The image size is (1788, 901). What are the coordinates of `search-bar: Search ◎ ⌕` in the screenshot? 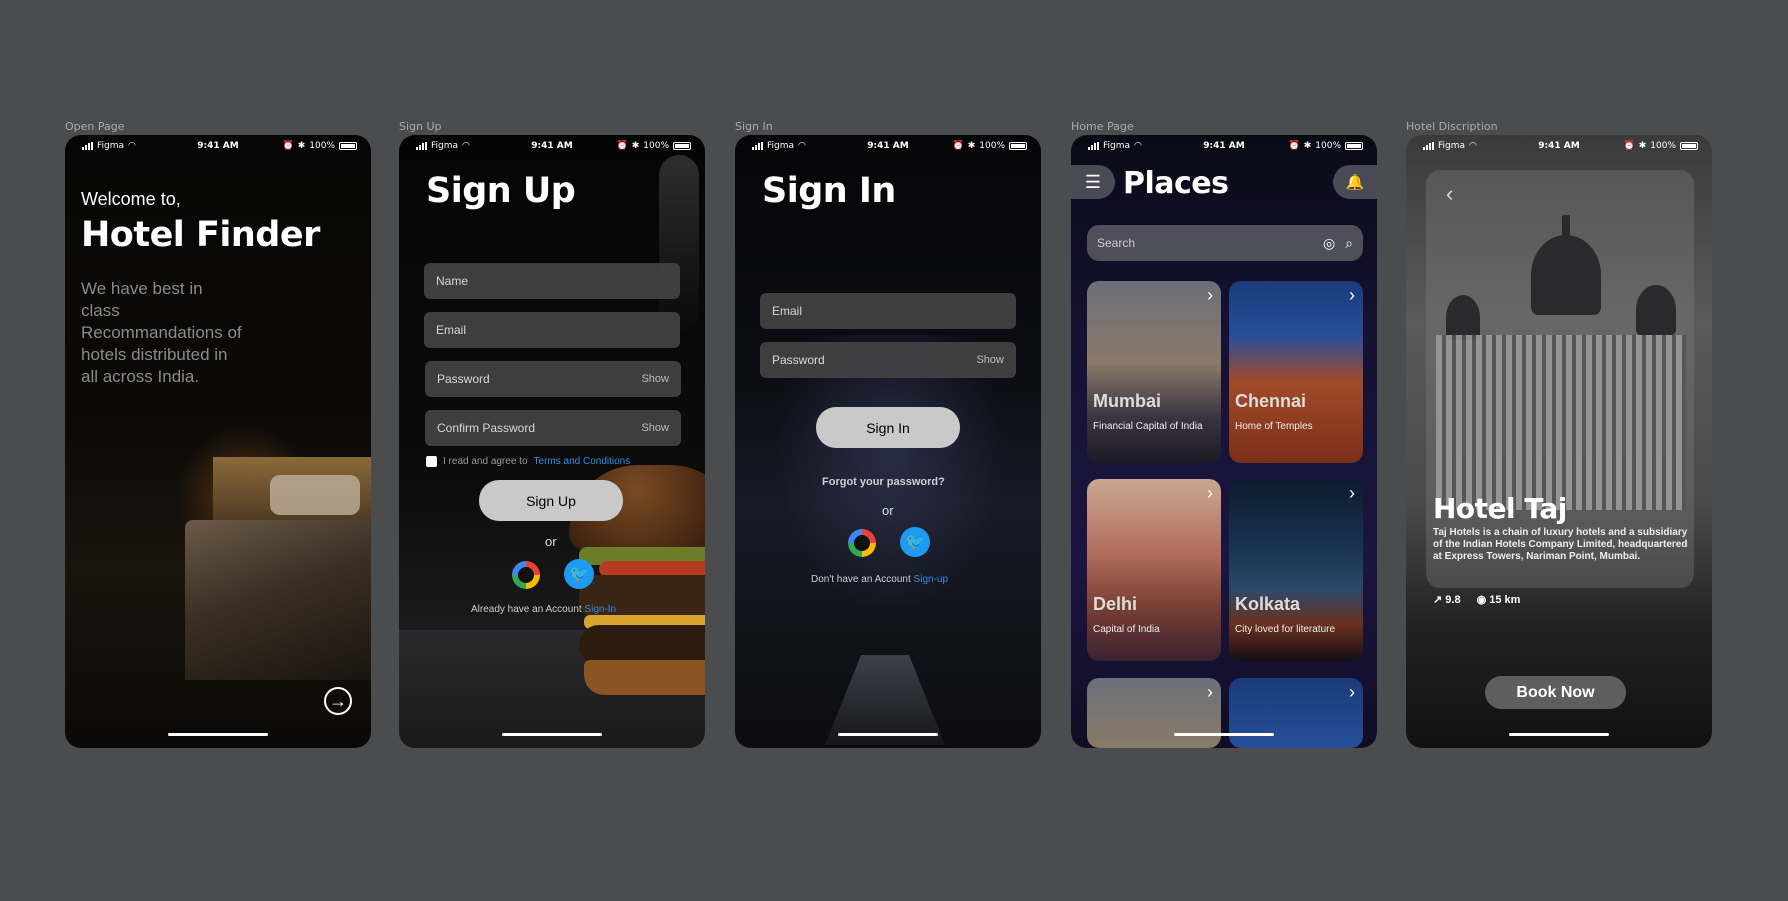 It's located at (1225, 243).